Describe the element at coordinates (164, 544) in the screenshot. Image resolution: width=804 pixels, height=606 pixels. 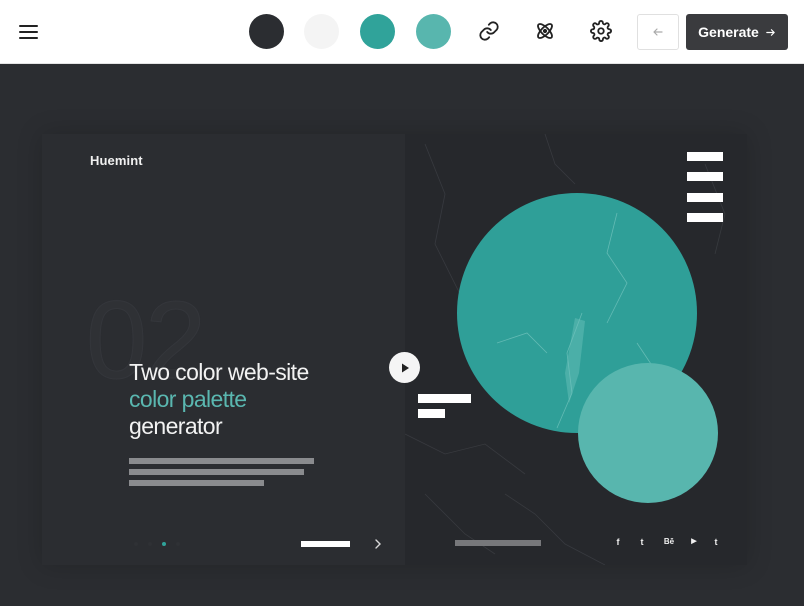
I see `slide-dot-active` at that location.